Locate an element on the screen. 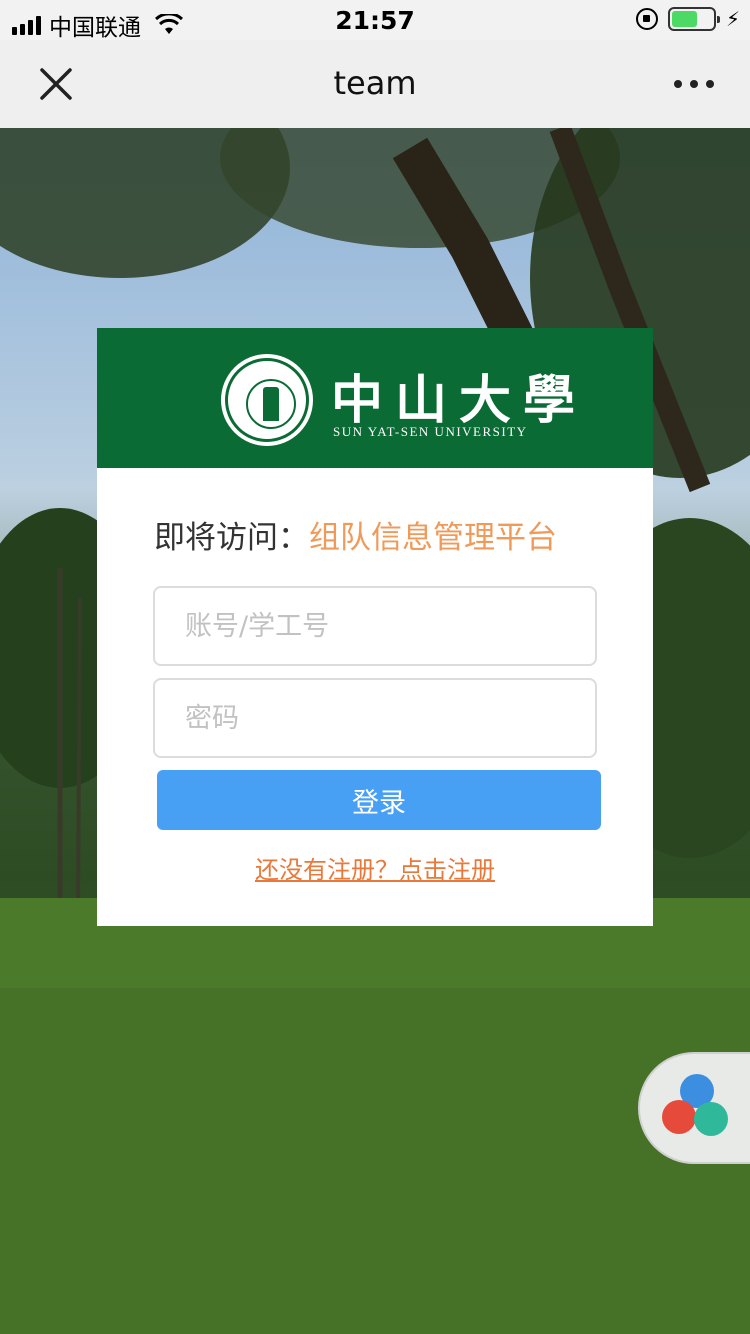 The image size is (750, 1334). university-name-cn: 中山大學 is located at coordinates (459, 400).